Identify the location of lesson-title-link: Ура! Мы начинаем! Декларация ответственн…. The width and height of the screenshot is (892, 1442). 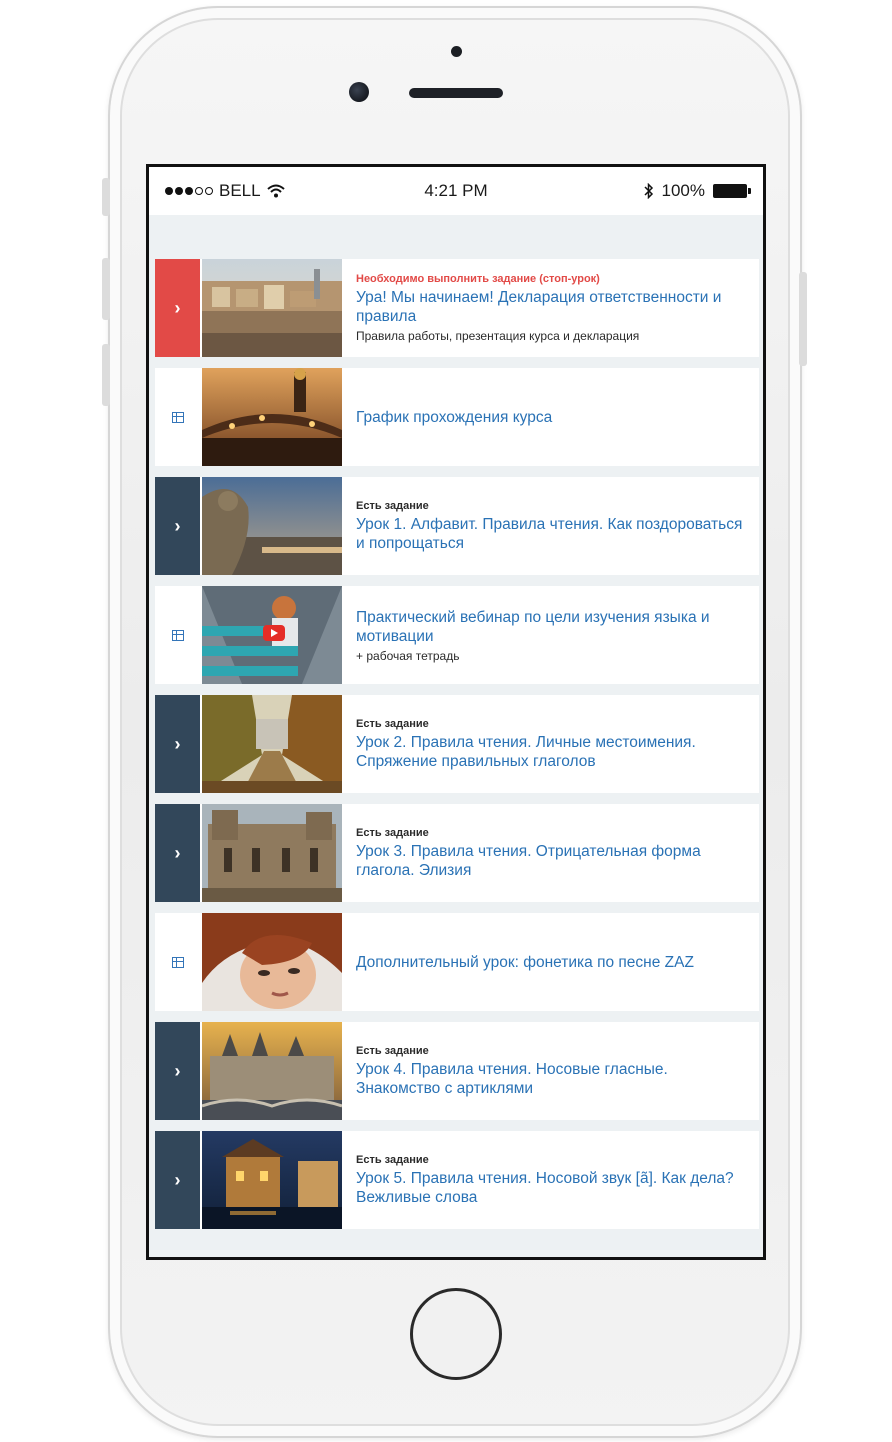
(549, 307).